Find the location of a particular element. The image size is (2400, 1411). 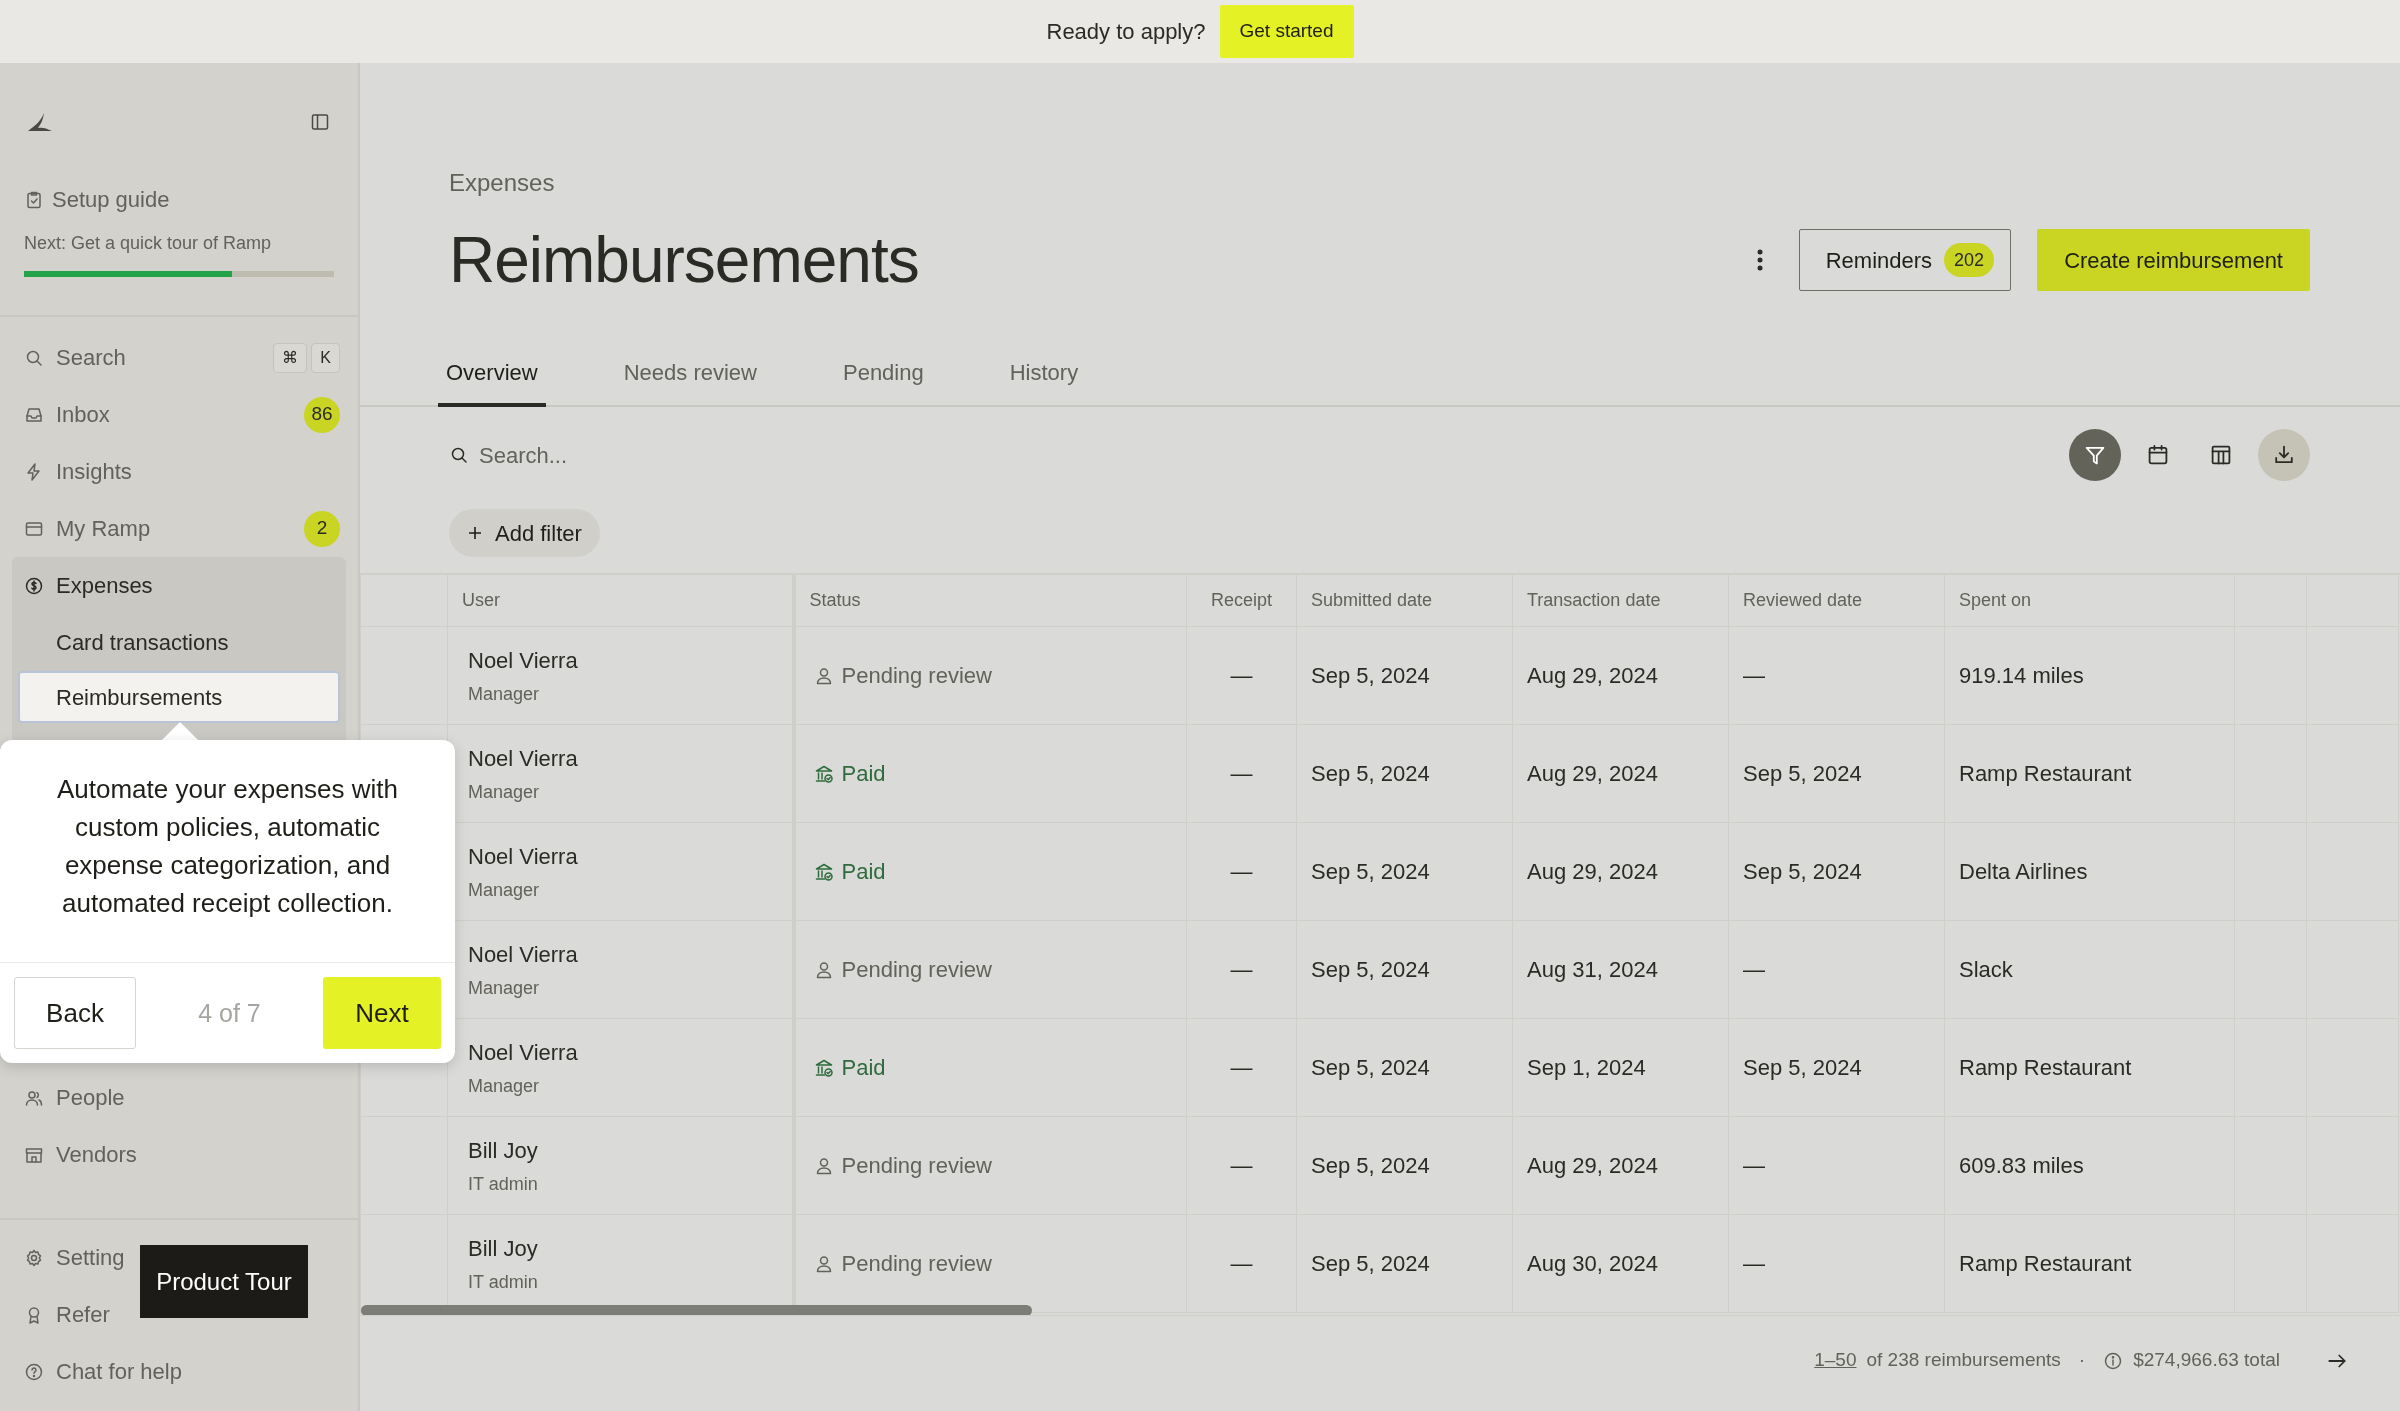

tour-message: Automate your expenses with custom policies, automatic expense categorization, and automated receipt collection. is located at coordinates (227, 846).